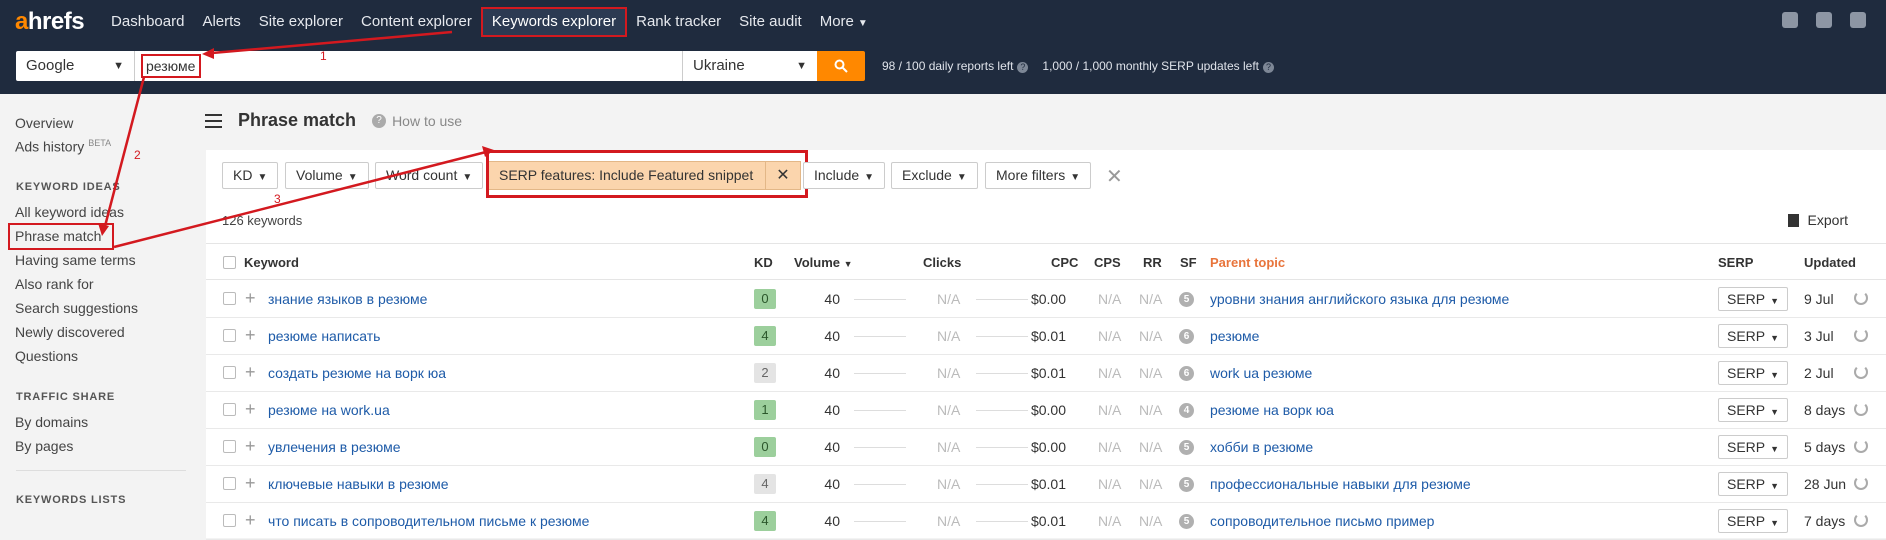 The image size is (1886, 540). Describe the element at coordinates (934, 175) in the screenshot. I see `exclude-filter: Exclude ▼` at that location.